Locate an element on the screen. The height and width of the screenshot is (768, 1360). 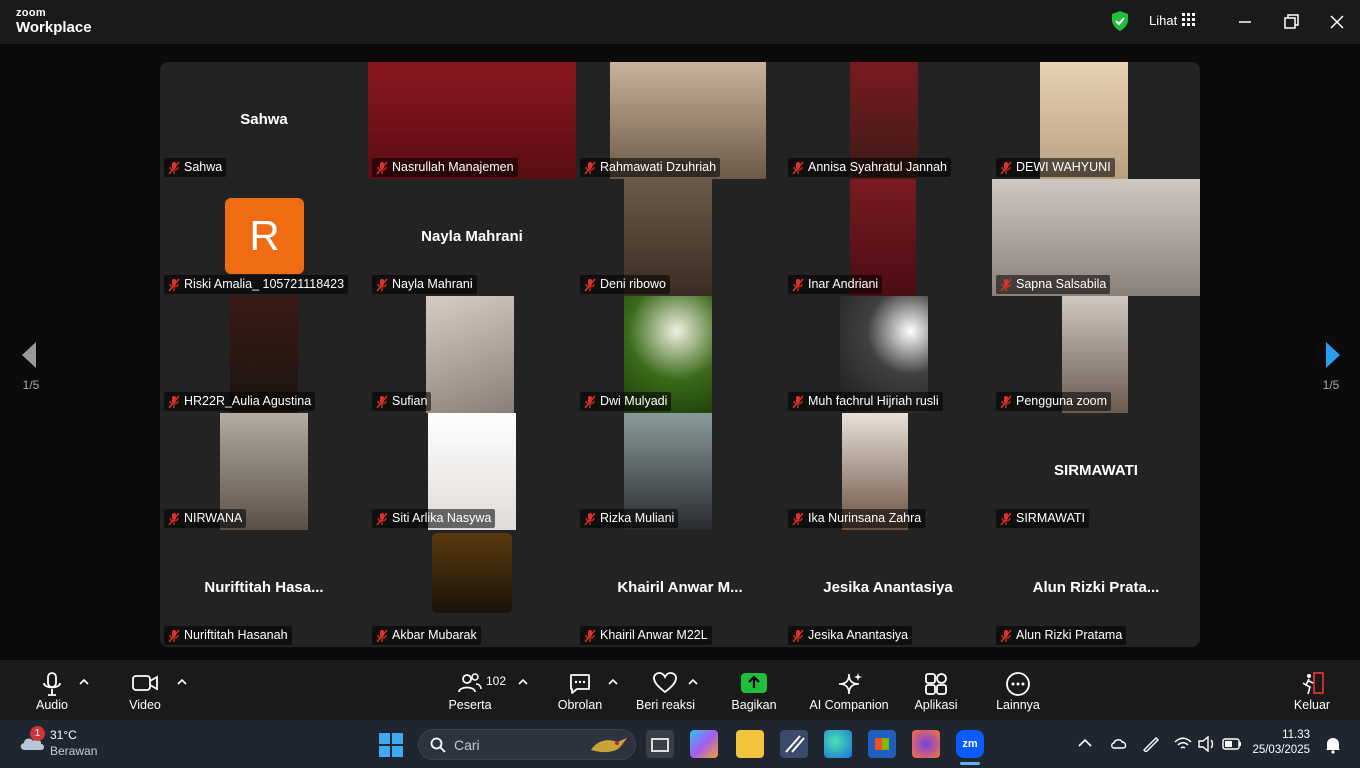
participant-tile: SIRMAWATI SIRMAWATI is located at coordinates (1096, 471).